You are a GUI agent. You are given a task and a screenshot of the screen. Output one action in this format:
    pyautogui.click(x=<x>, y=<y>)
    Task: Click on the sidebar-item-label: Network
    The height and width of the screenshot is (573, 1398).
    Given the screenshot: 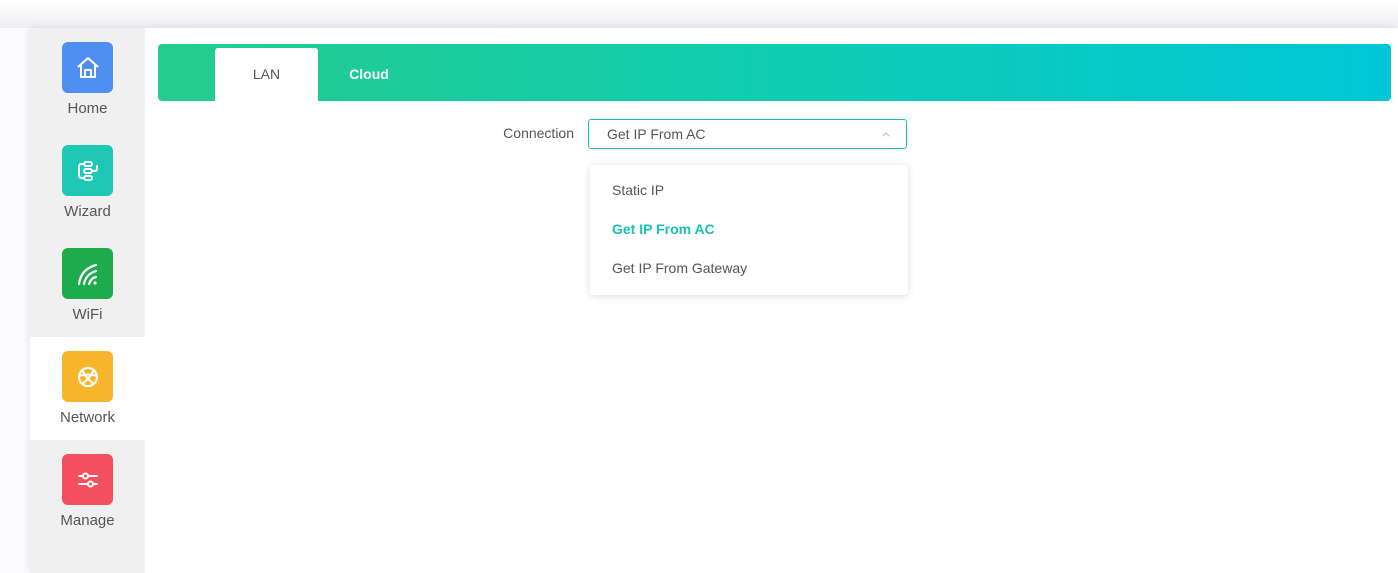 What is the action you would take?
    pyautogui.click(x=87, y=417)
    